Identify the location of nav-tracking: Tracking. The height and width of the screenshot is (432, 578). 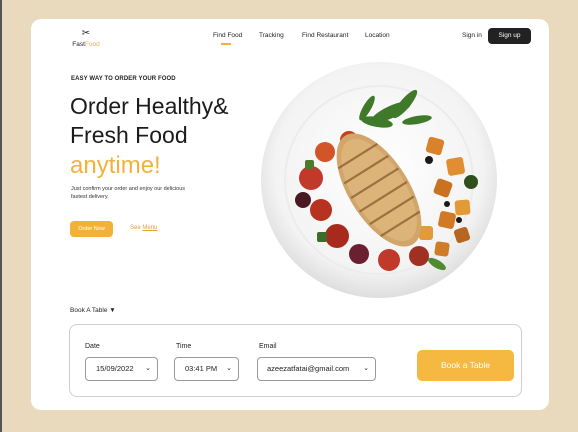
(271, 35).